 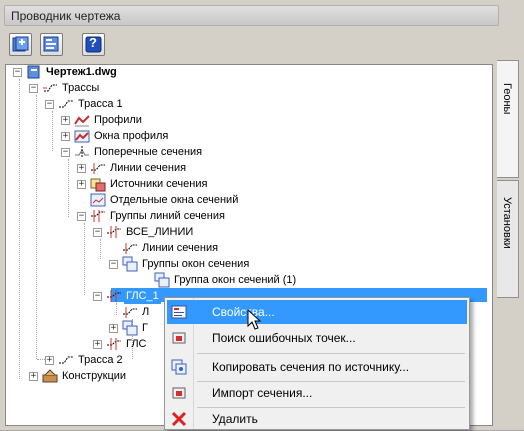 I want to click on toolbar: ?, so click(x=250, y=45).